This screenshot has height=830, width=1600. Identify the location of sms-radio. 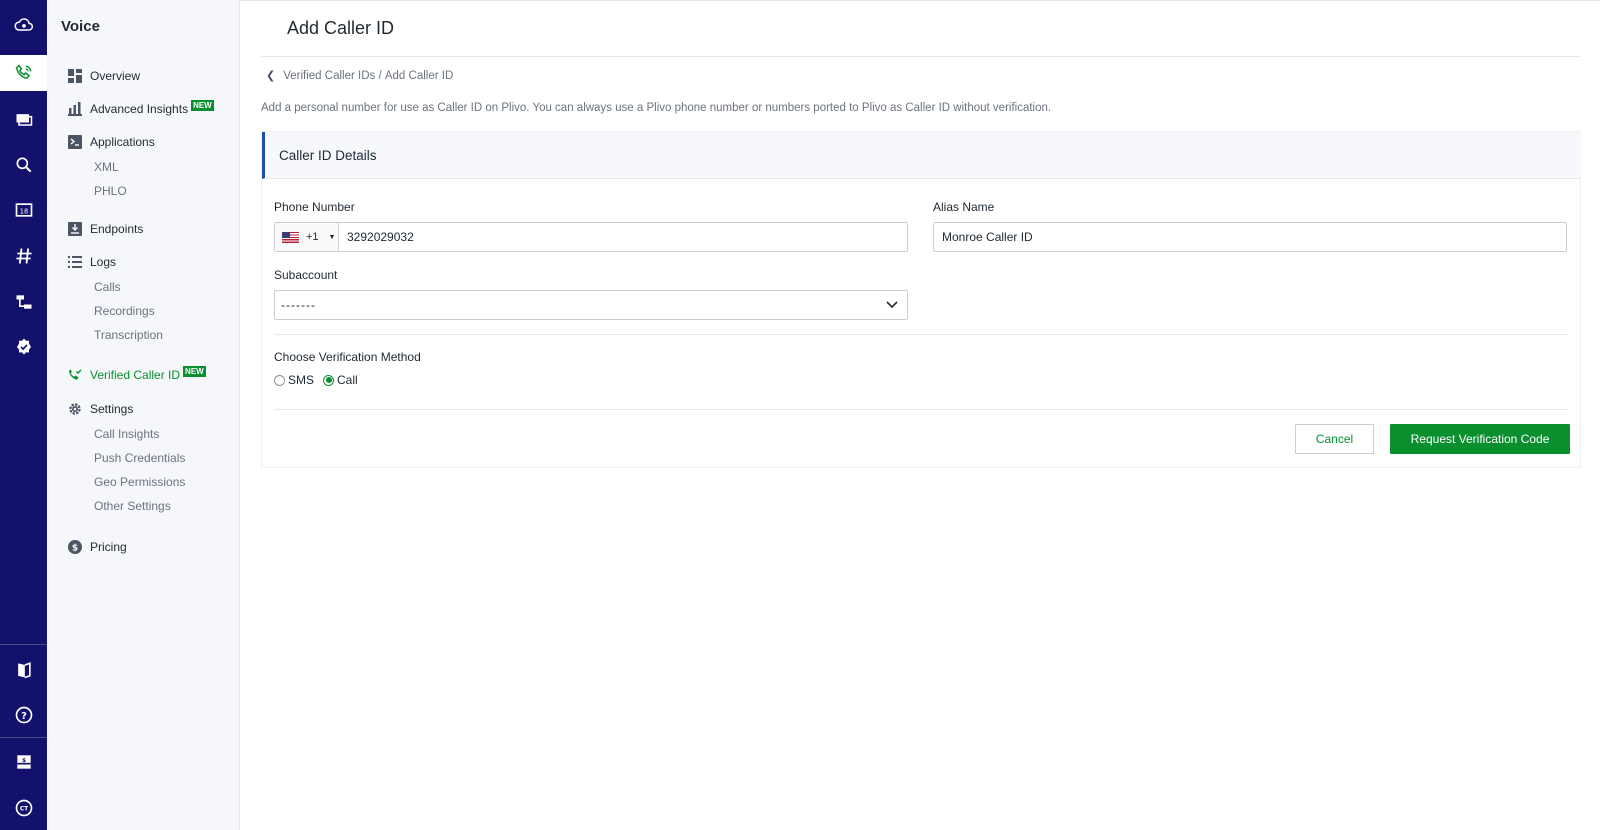
(279, 380).